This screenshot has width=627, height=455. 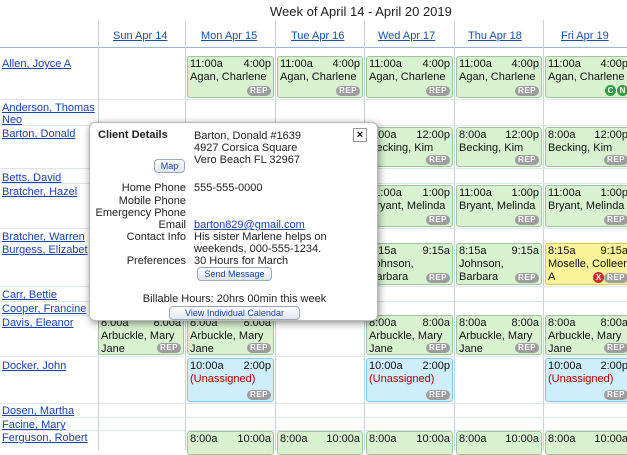 I want to click on email-label: Email, so click(x=172, y=225).